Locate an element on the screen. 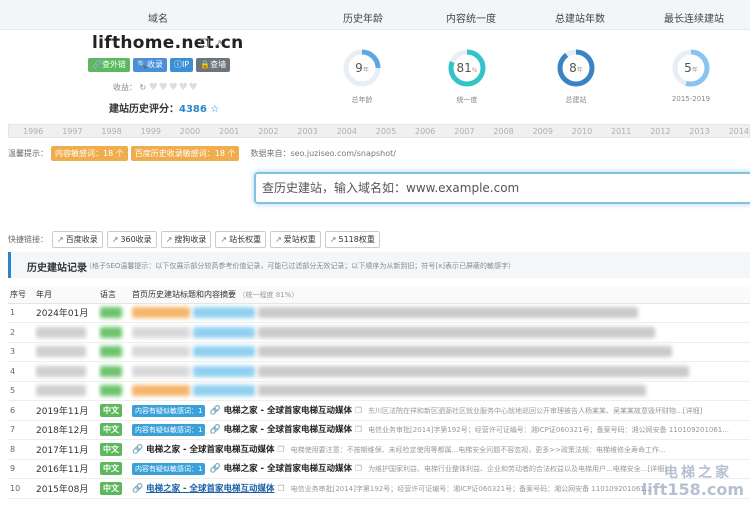  ring-value: 9年 is located at coordinates (362, 68).